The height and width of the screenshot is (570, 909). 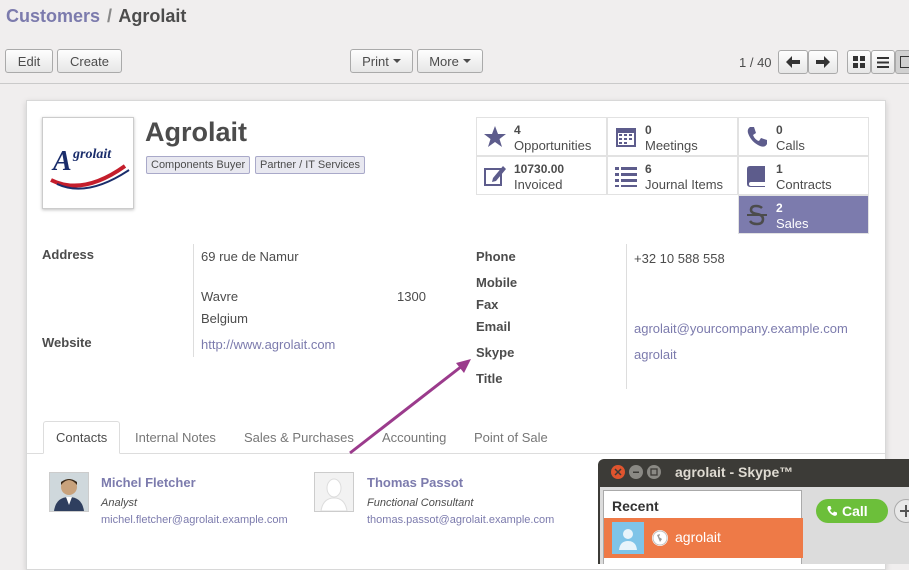 What do you see at coordinates (397, 61) in the screenshot?
I see `caret-down-icon` at bounding box center [397, 61].